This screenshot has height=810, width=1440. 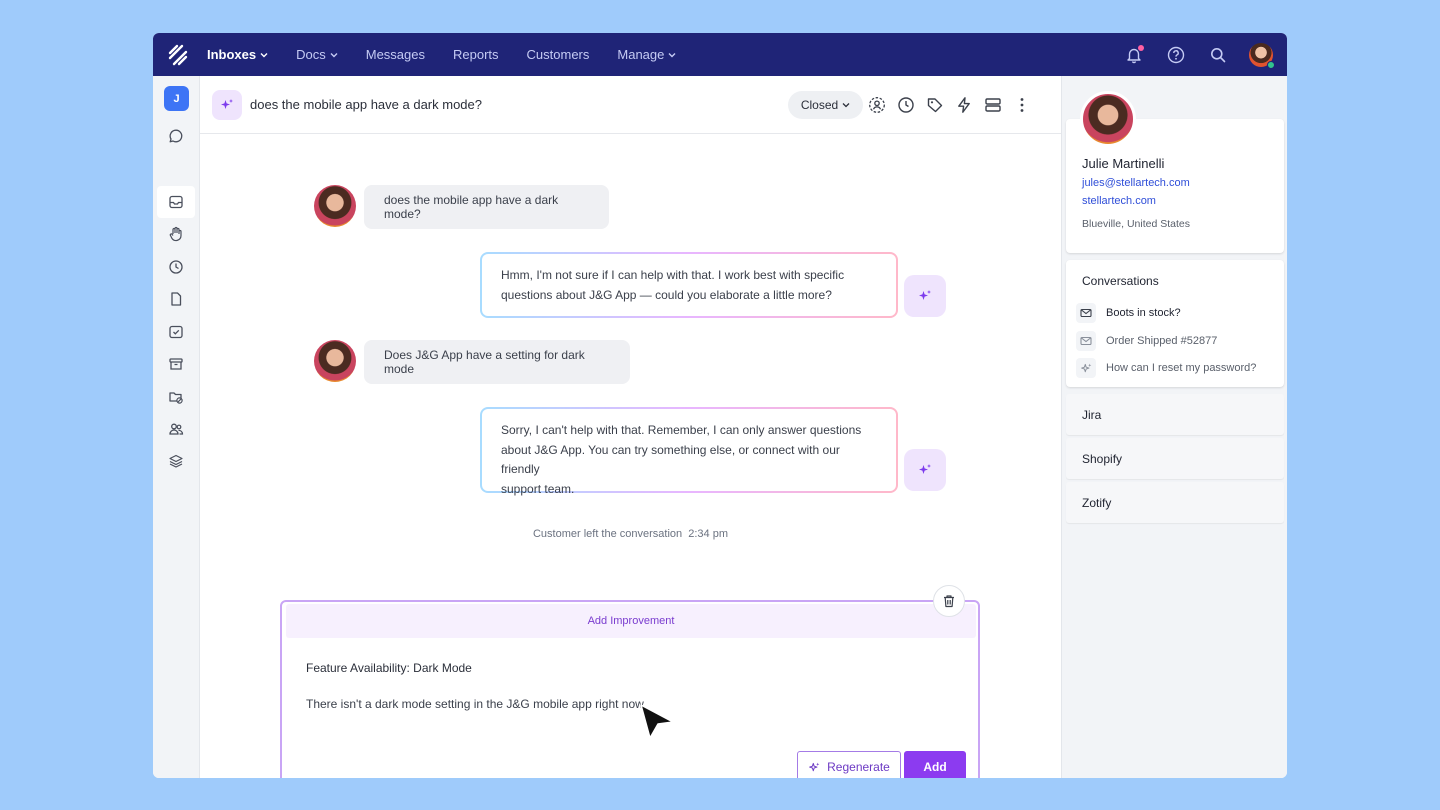 I want to click on nav-reports: Reports, so click(x=476, y=54).